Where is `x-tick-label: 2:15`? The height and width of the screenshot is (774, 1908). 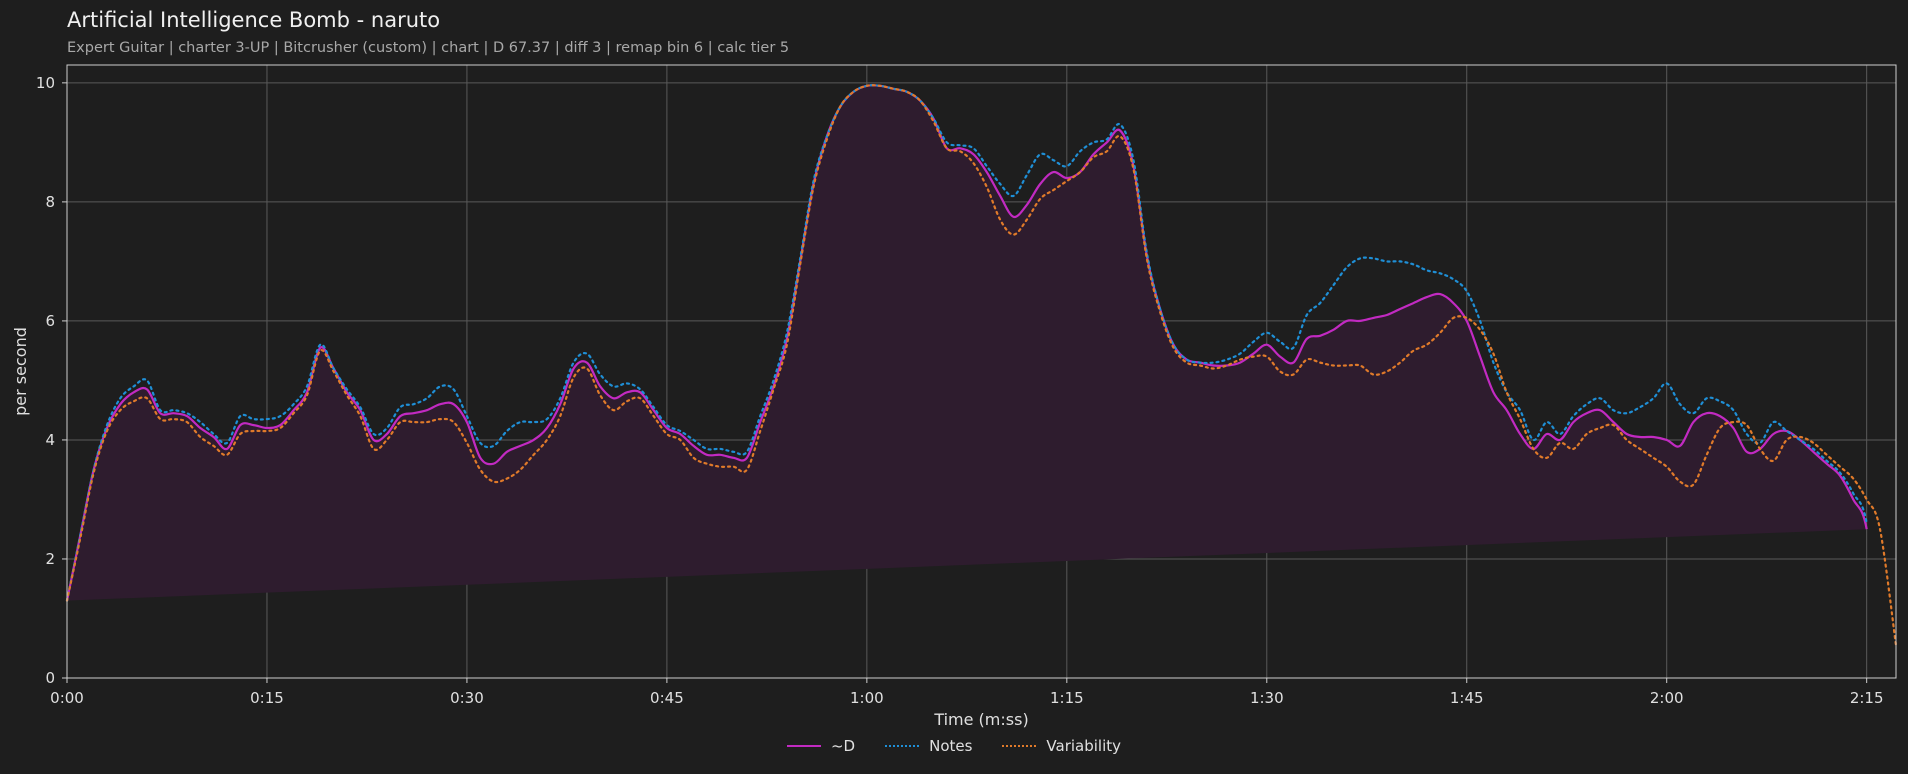 x-tick-label: 2:15 is located at coordinates (1867, 698).